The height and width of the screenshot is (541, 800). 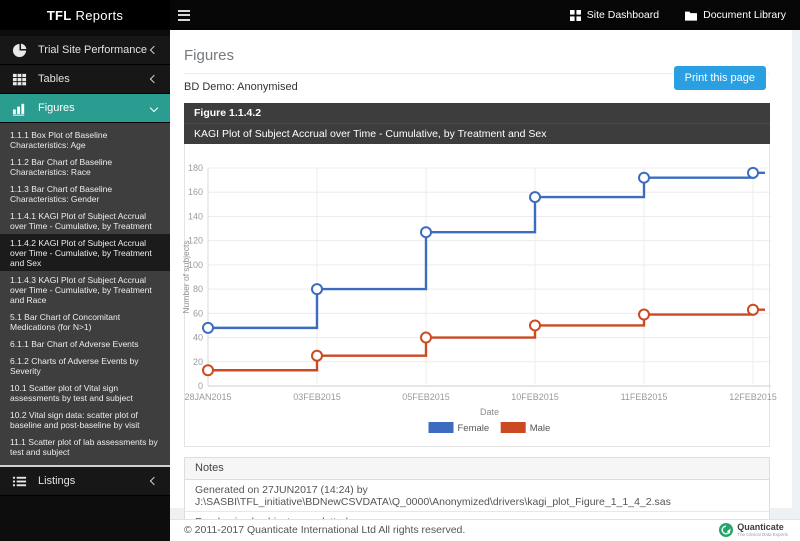 I want to click on grid-icon, so click(x=575, y=15).